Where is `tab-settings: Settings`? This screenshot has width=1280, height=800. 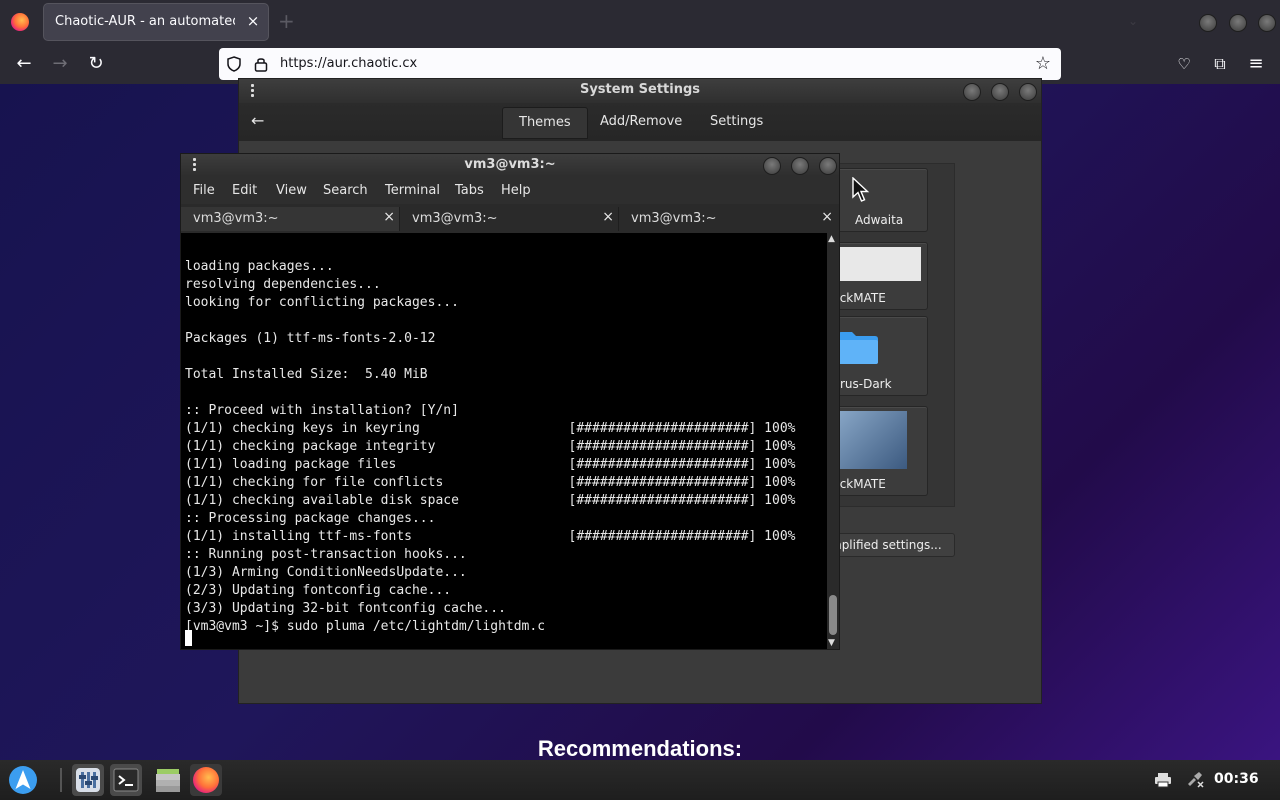 tab-settings: Settings is located at coordinates (736, 122).